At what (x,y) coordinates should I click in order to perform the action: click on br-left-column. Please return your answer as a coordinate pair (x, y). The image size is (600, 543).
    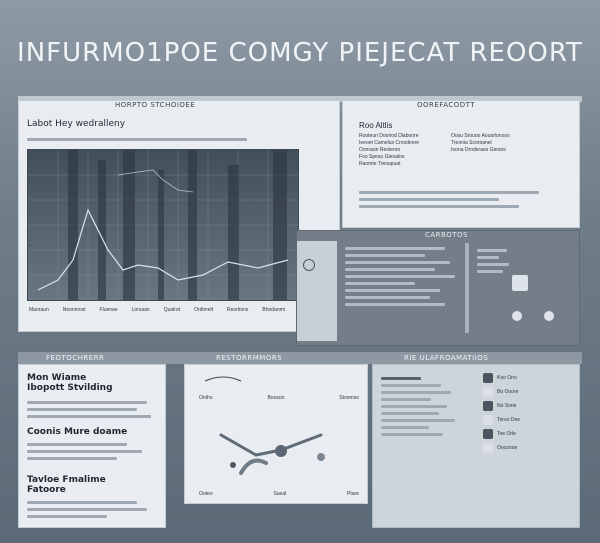
    Looking at the image, I should click on (426, 406).